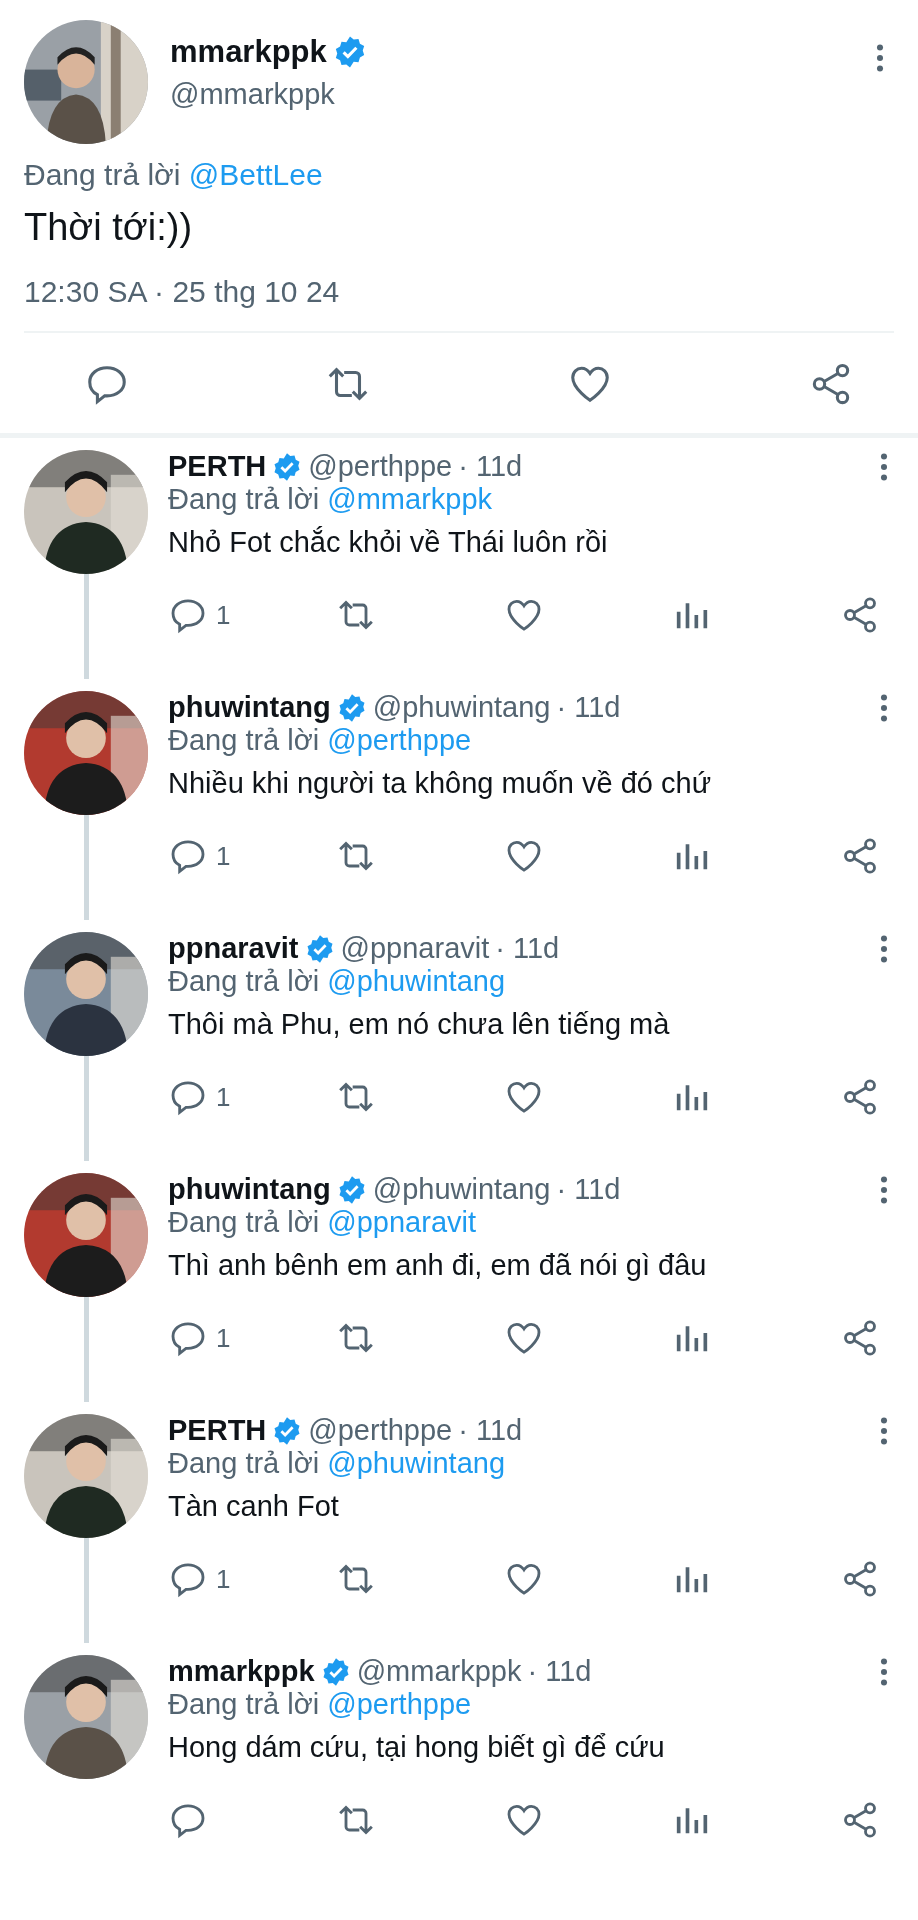 This screenshot has height=1920, width=918. Describe the element at coordinates (438, 1265) in the screenshot. I see `reply-text: Thì anh bênh em anh đi, em đã nói gì đâu` at that location.